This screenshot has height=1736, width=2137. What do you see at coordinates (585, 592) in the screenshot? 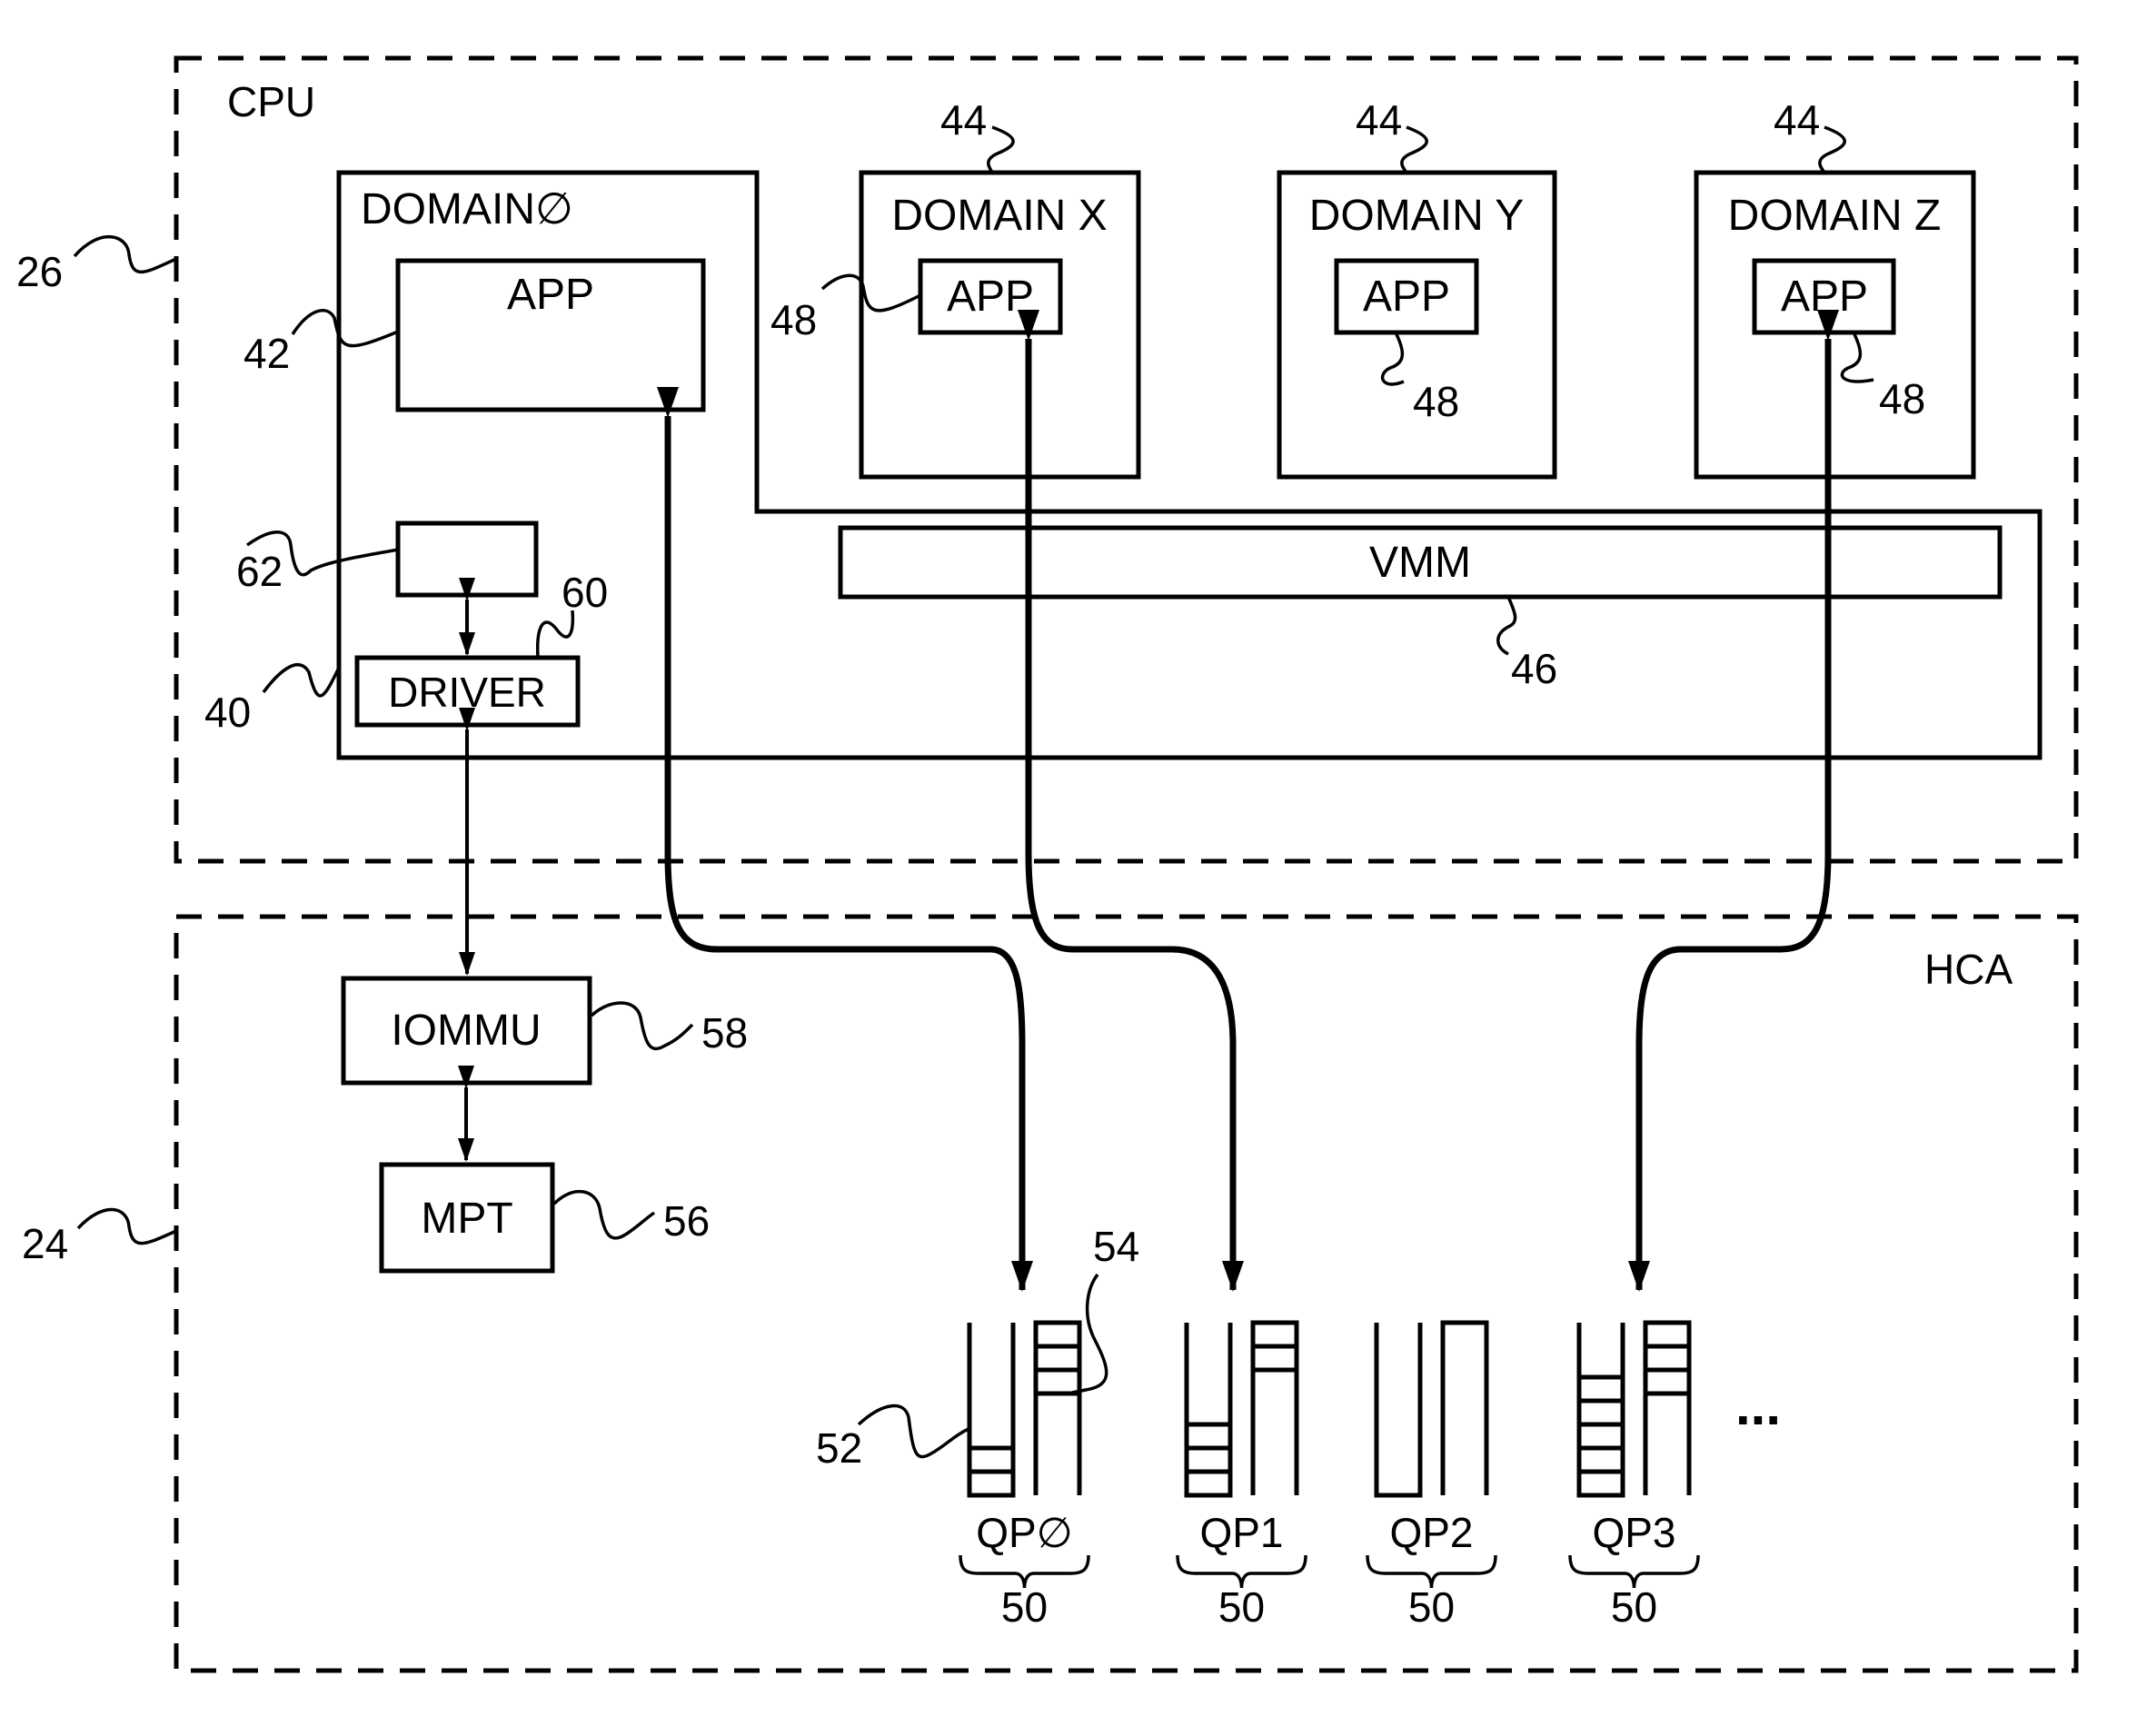
I see `driver-ref: 60` at bounding box center [585, 592].